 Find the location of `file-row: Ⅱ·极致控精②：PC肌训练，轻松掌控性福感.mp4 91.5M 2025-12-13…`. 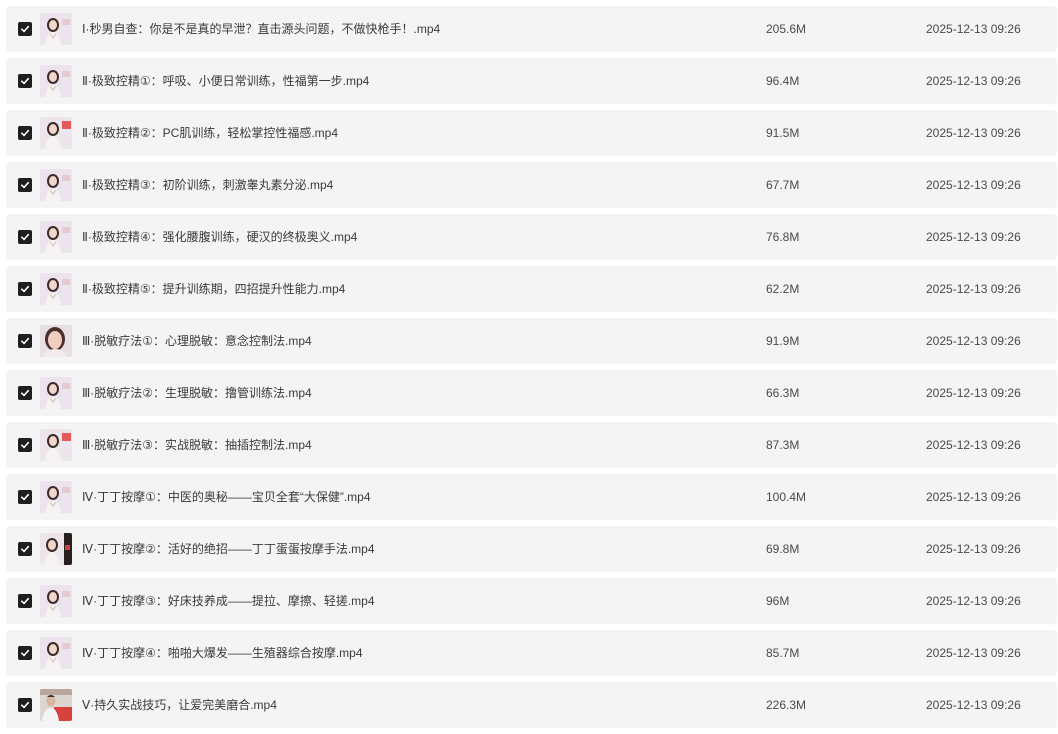

file-row: Ⅱ·极致控精②：PC肌训练，轻松掌控性福感.mp4 91.5M 2025-12-13… is located at coordinates (531, 133).